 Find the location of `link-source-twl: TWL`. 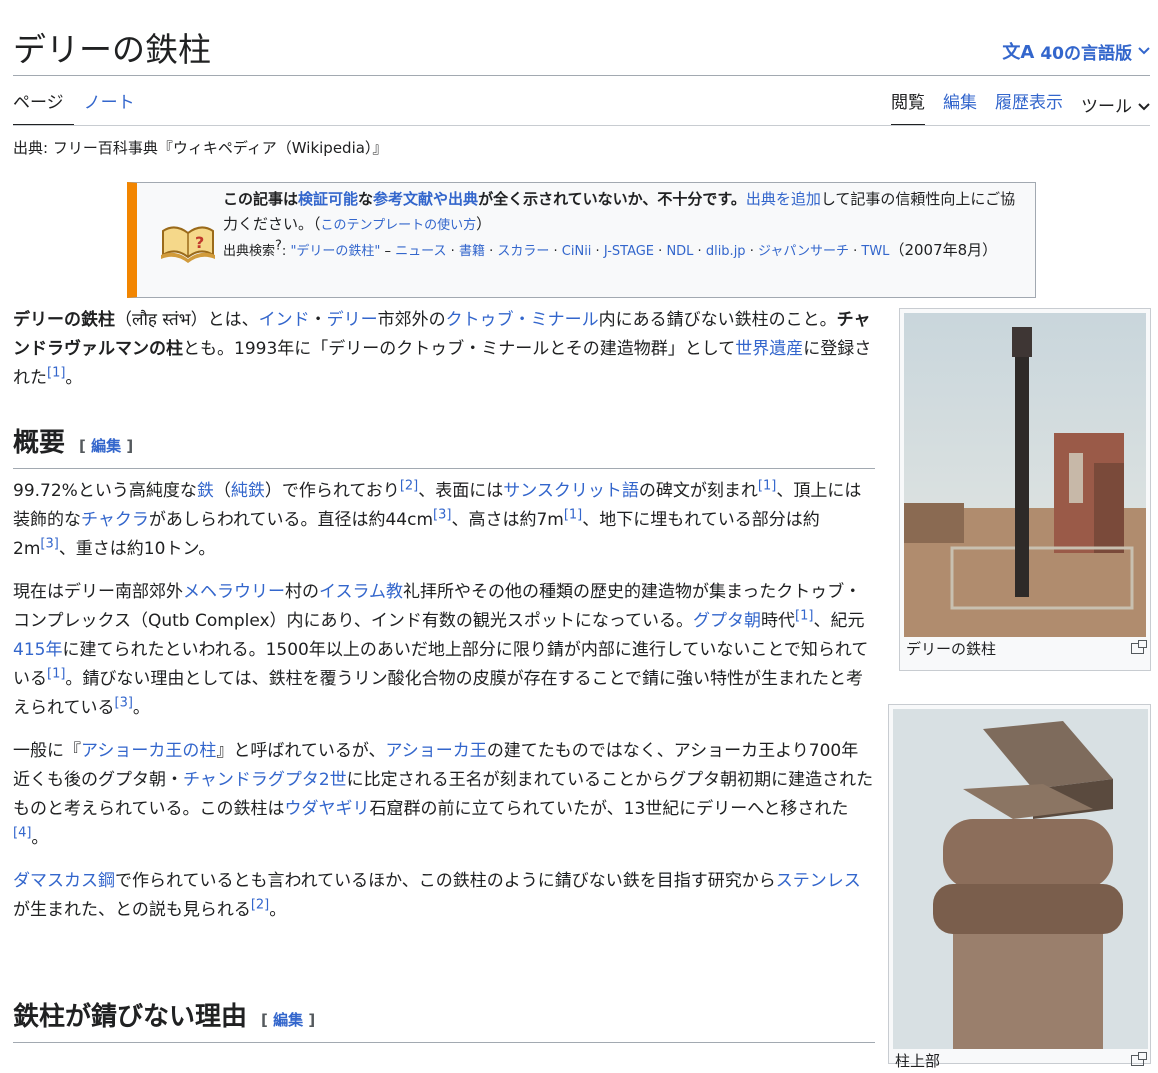

link-source-twl: TWL is located at coordinates (875, 251).